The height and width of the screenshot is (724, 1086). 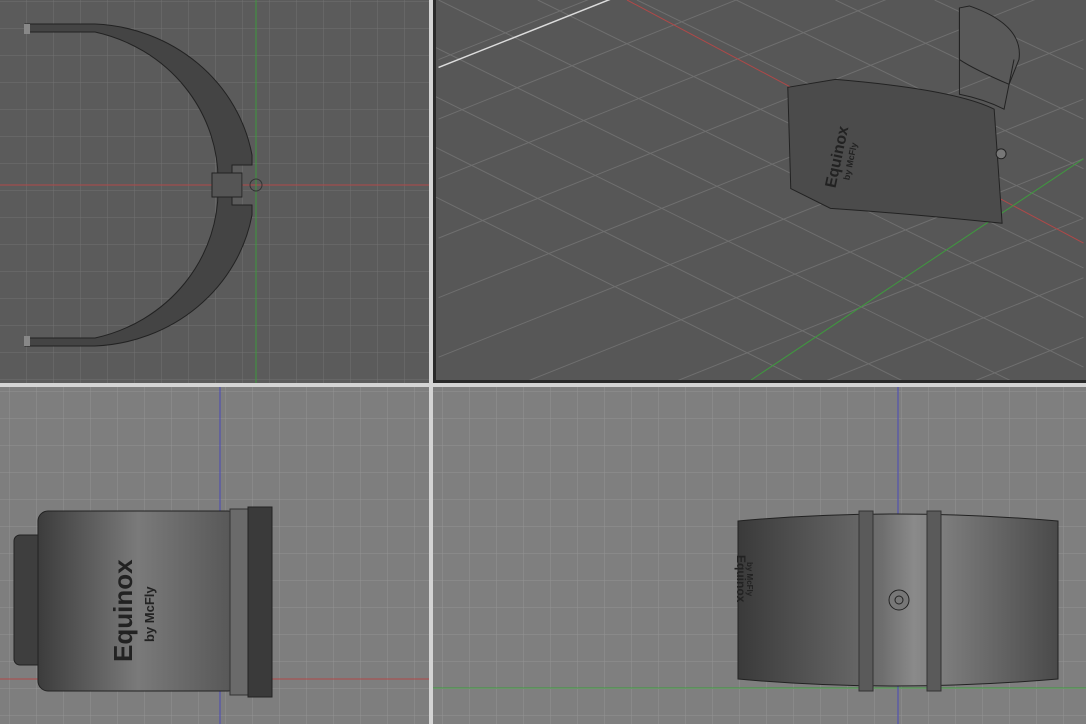 What do you see at coordinates (123, 610) in the screenshot?
I see `engraving-brand: Equinox` at bounding box center [123, 610].